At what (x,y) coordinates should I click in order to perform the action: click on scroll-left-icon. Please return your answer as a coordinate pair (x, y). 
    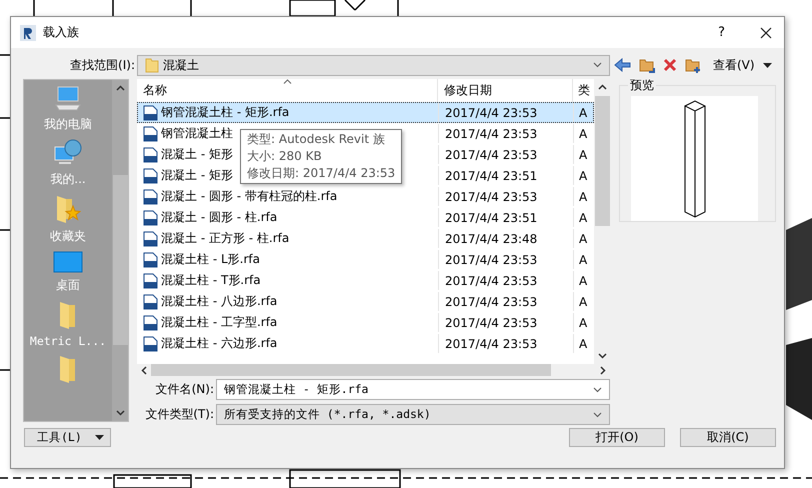
    Looking at the image, I should click on (144, 370).